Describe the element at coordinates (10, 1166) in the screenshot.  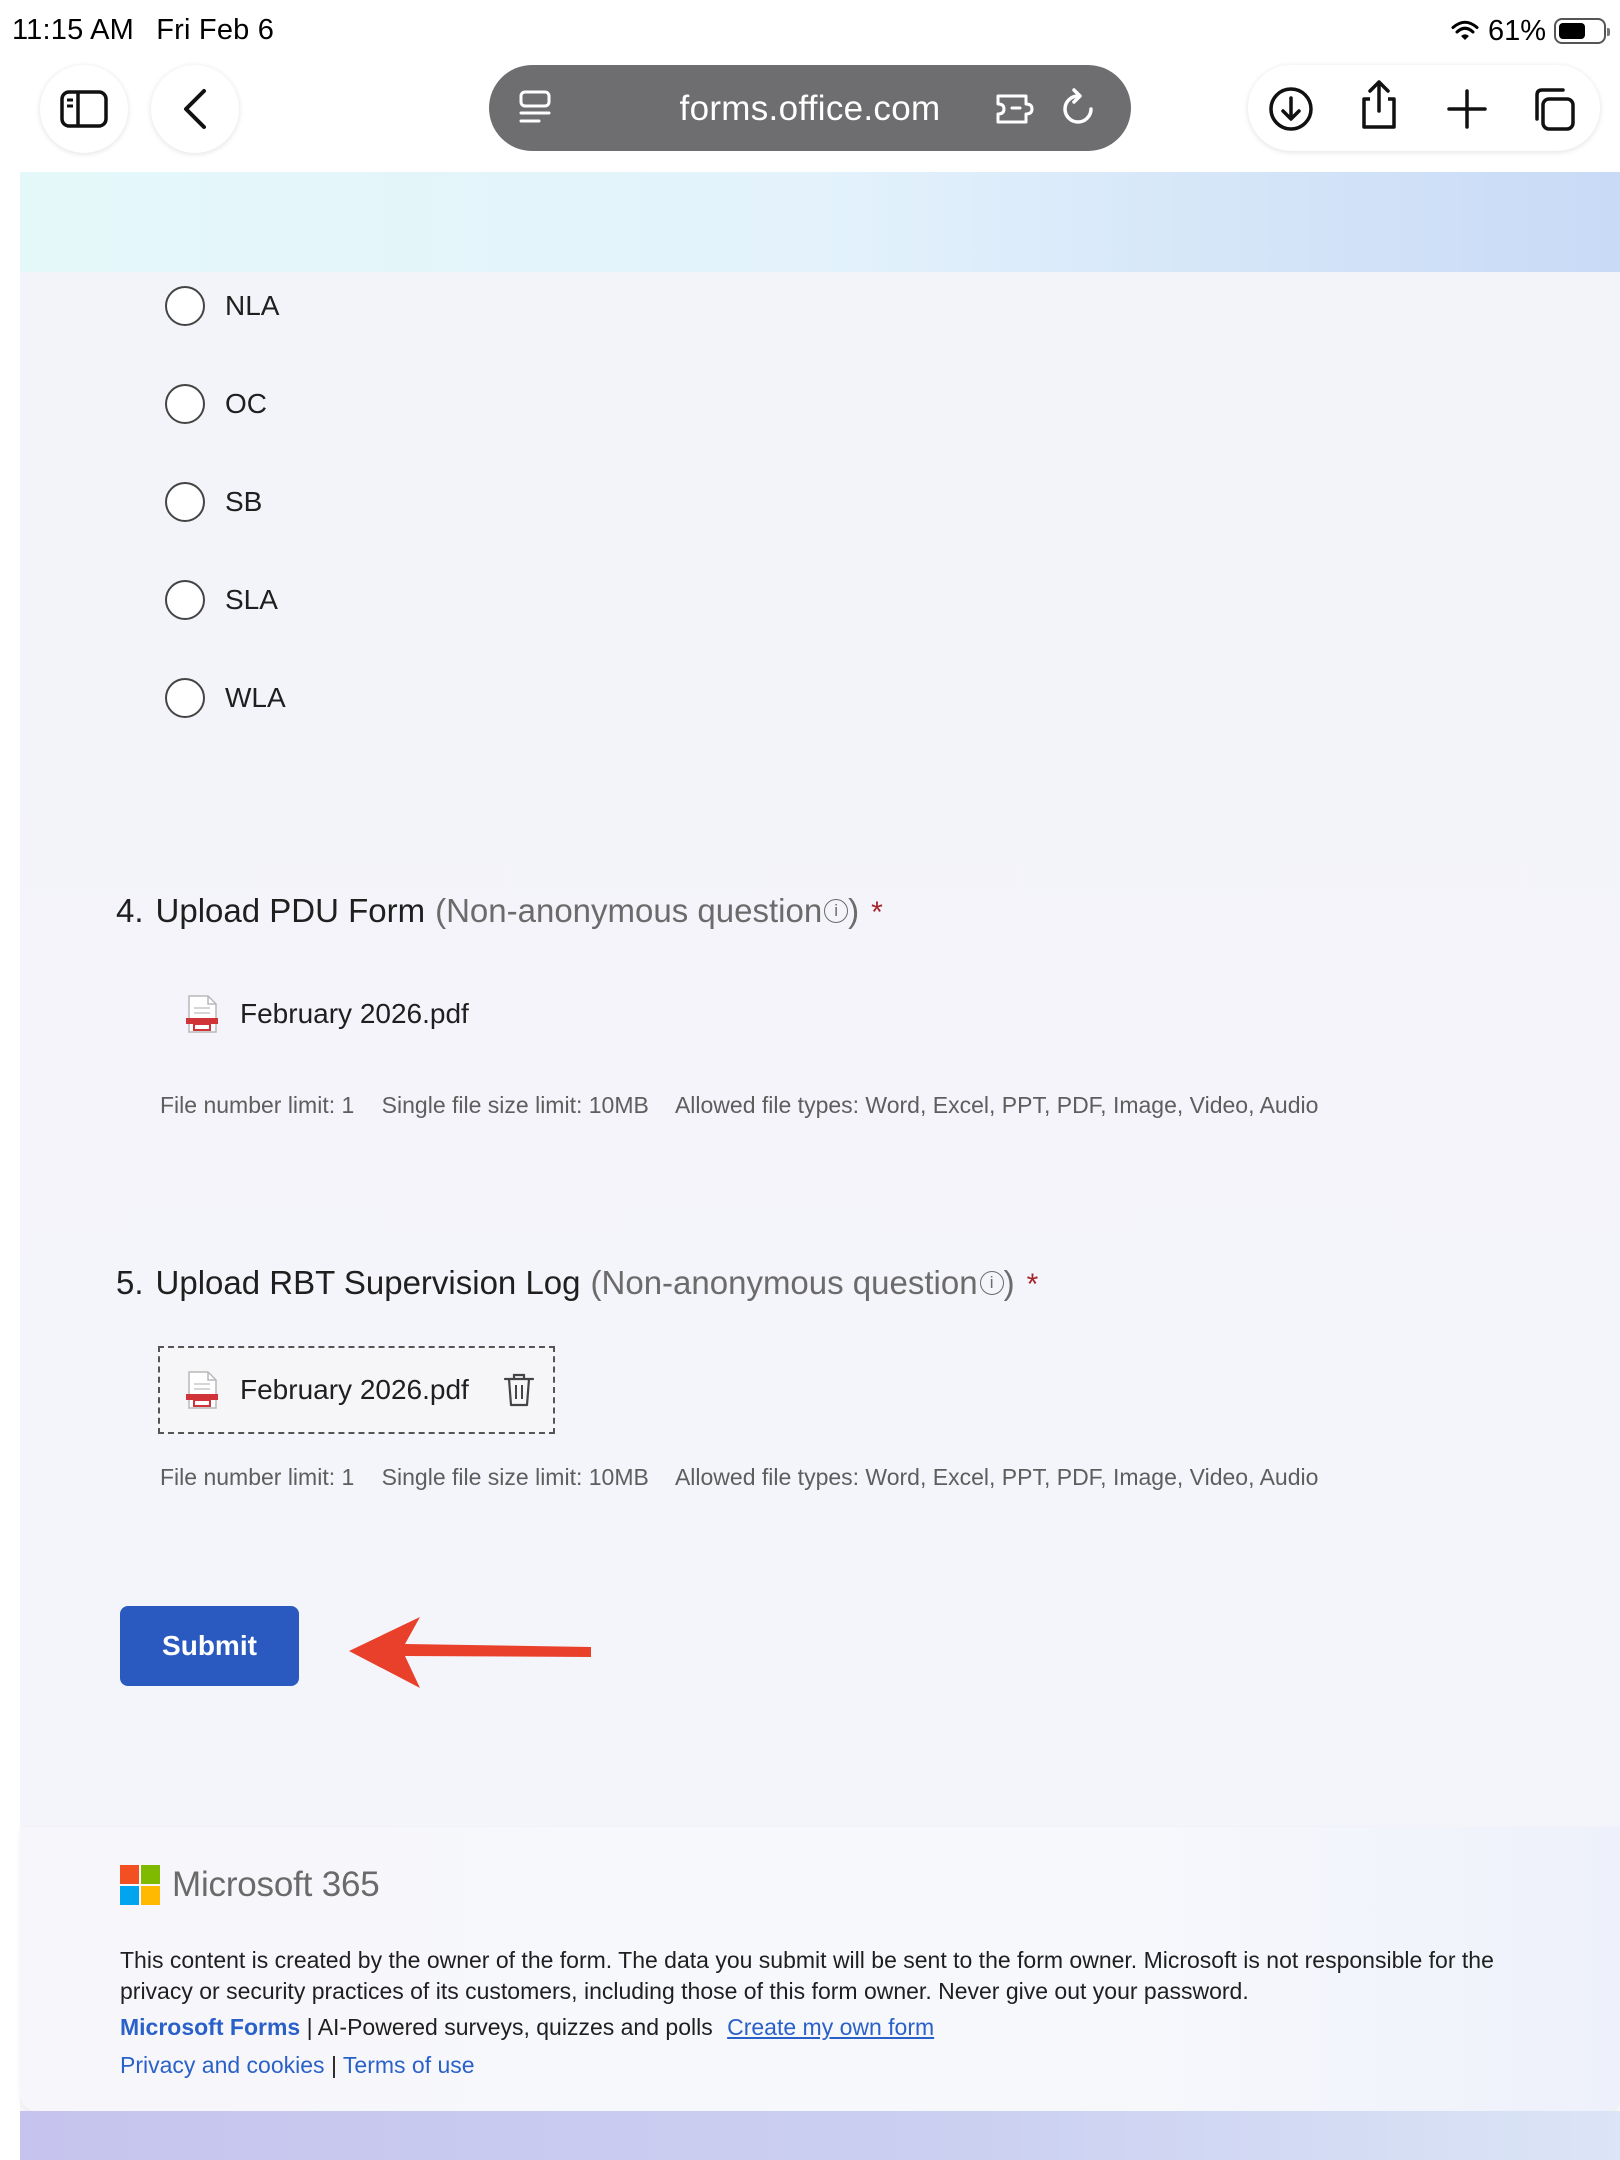
I see `page-left-edge` at that location.